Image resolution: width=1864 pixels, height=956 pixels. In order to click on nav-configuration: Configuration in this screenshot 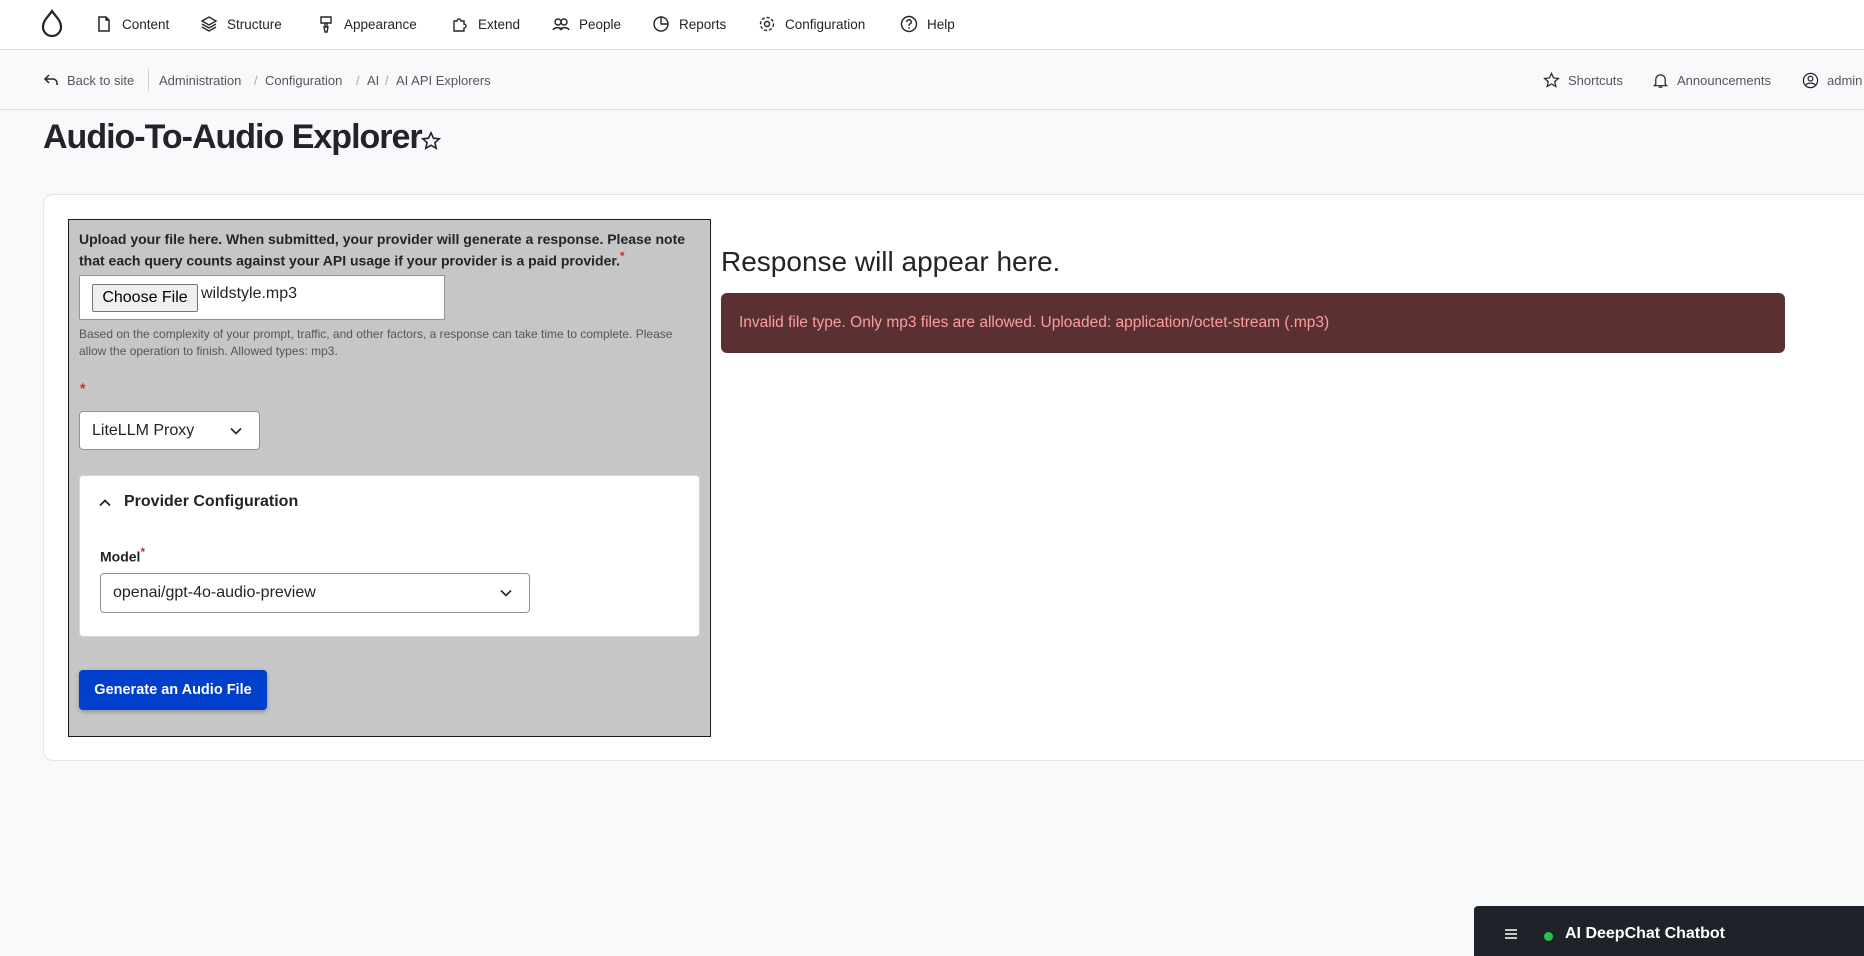, I will do `click(811, 24)`.